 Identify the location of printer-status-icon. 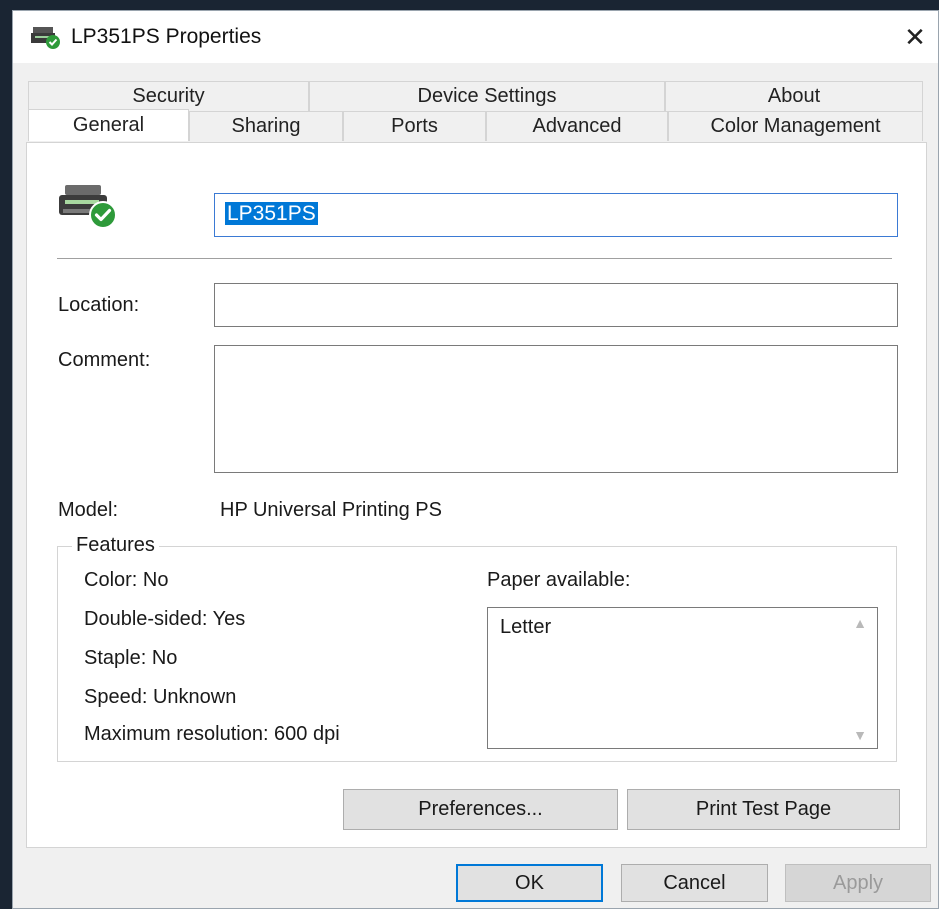
(45, 38).